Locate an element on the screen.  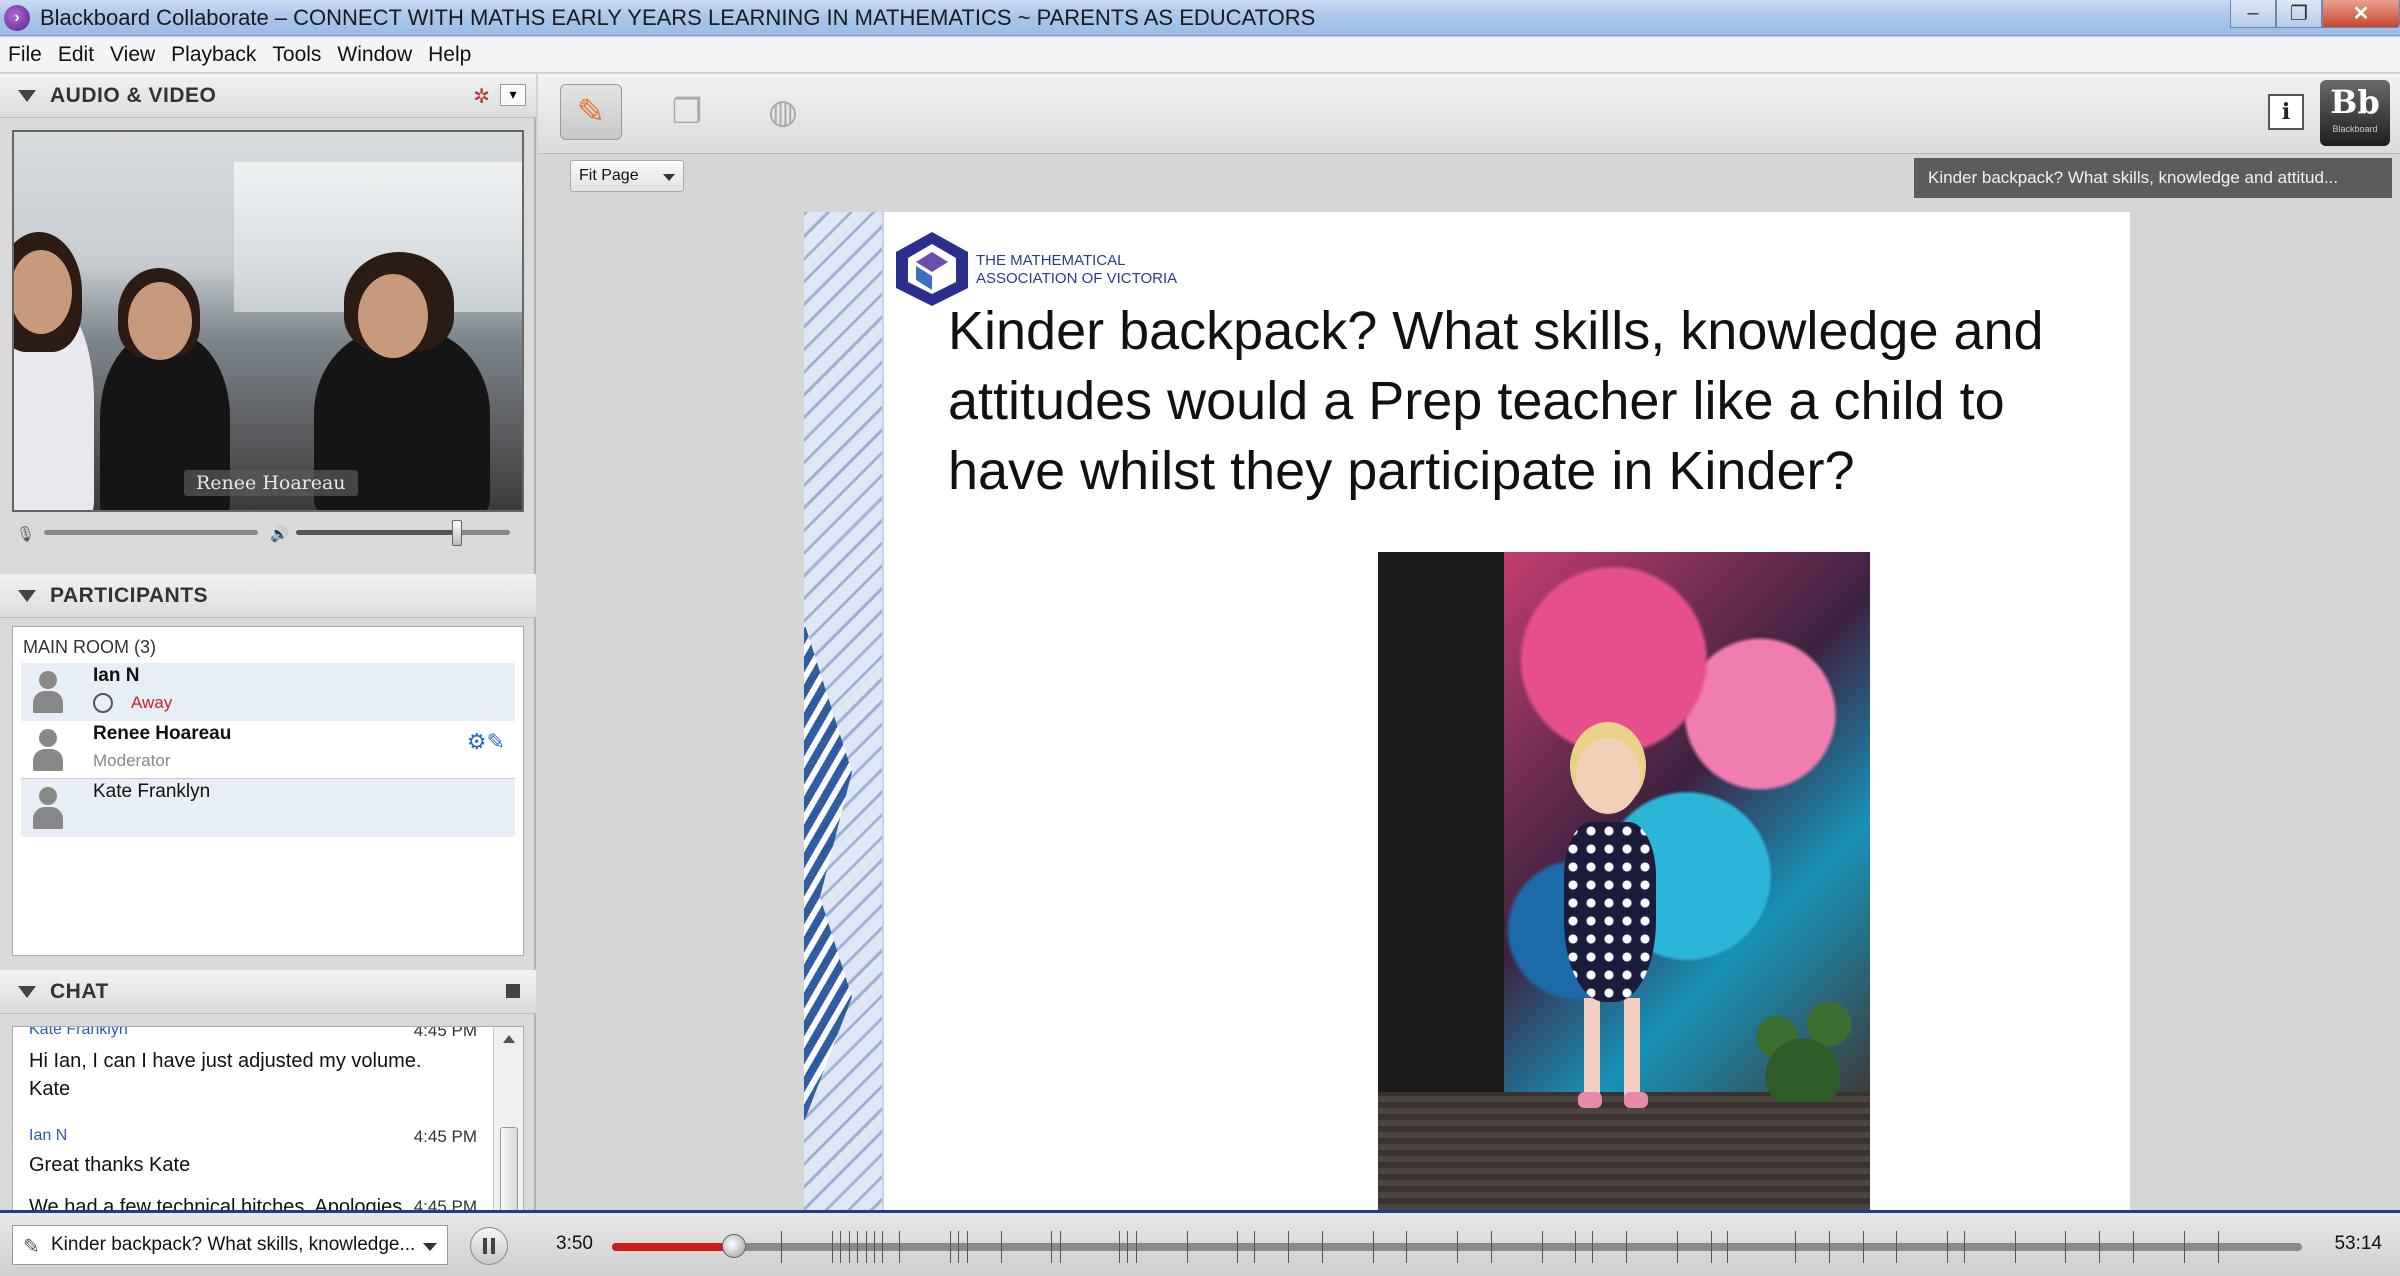
menu-playback: Playback is located at coordinates (213, 55).